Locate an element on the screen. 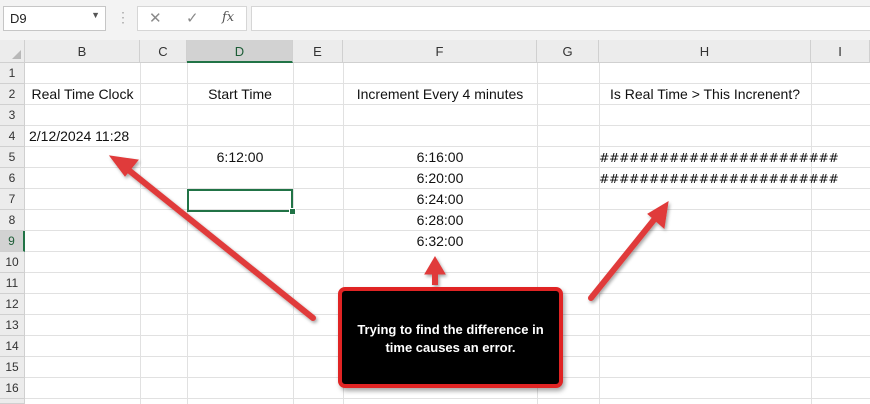 The image size is (870, 404). row-header-5: 5 is located at coordinates (12, 157).